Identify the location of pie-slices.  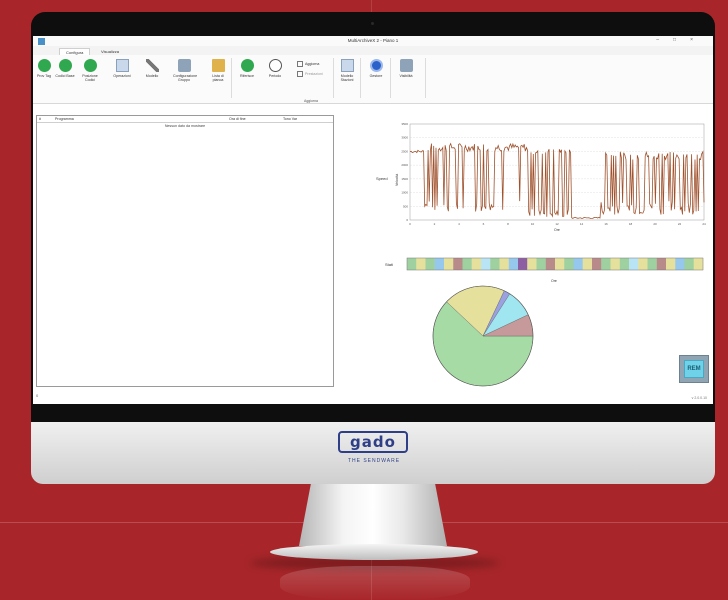
(483, 336).